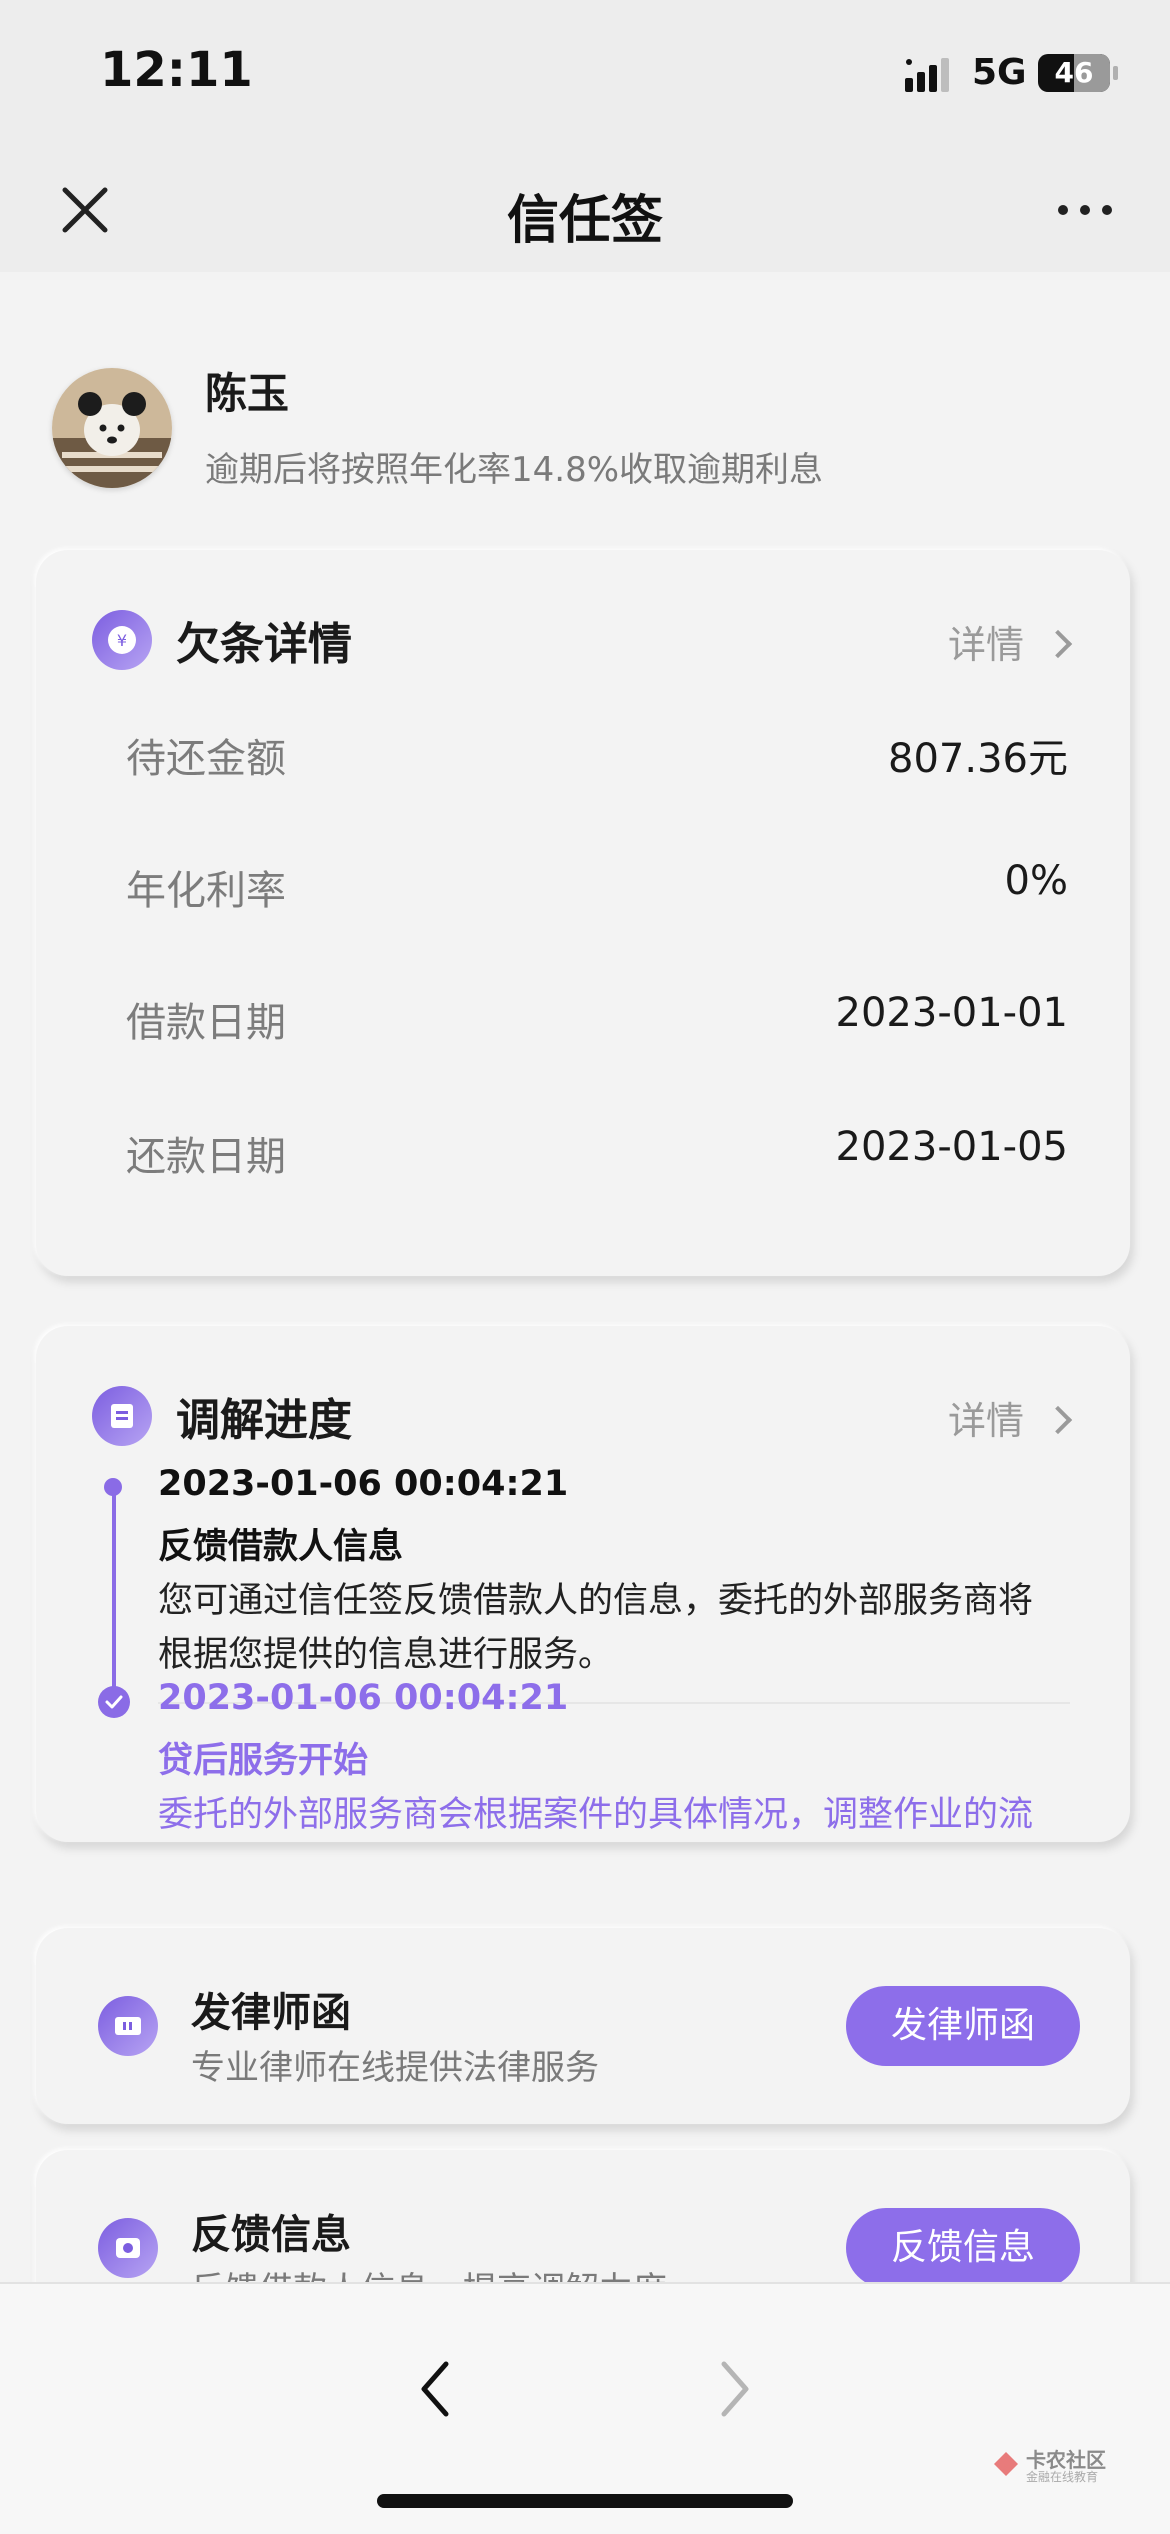 This screenshot has width=1170, height=2534. What do you see at coordinates (128, 2026) in the screenshot?
I see `letter-icon` at bounding box center [128, 2026].